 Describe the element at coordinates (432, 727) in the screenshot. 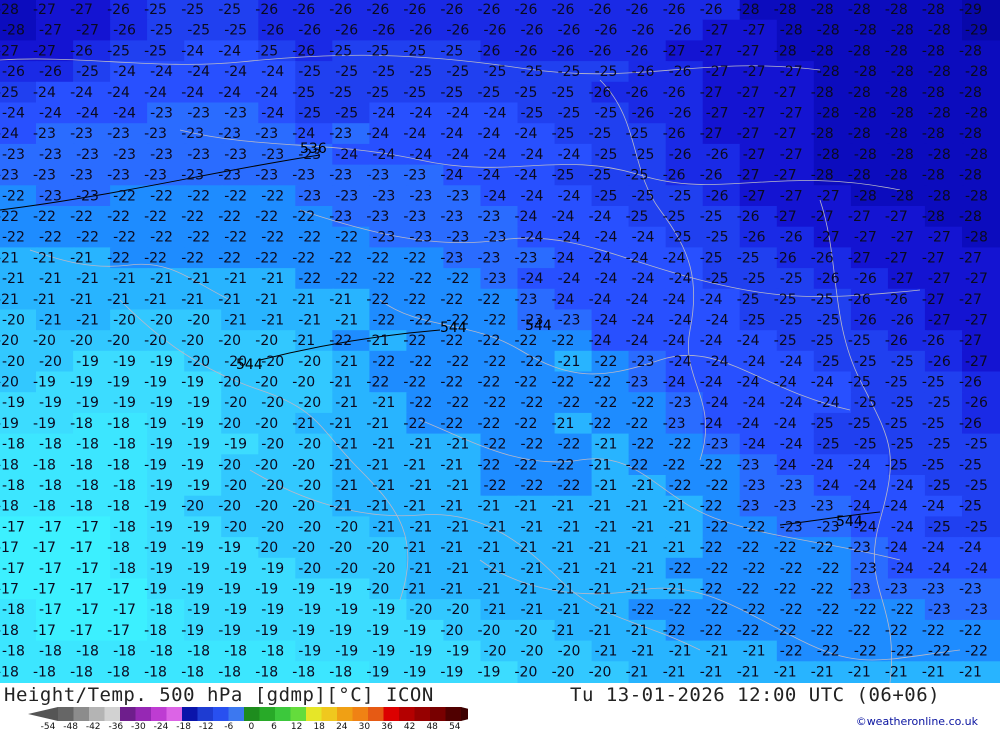

I see `scale-label: 48` at that location.